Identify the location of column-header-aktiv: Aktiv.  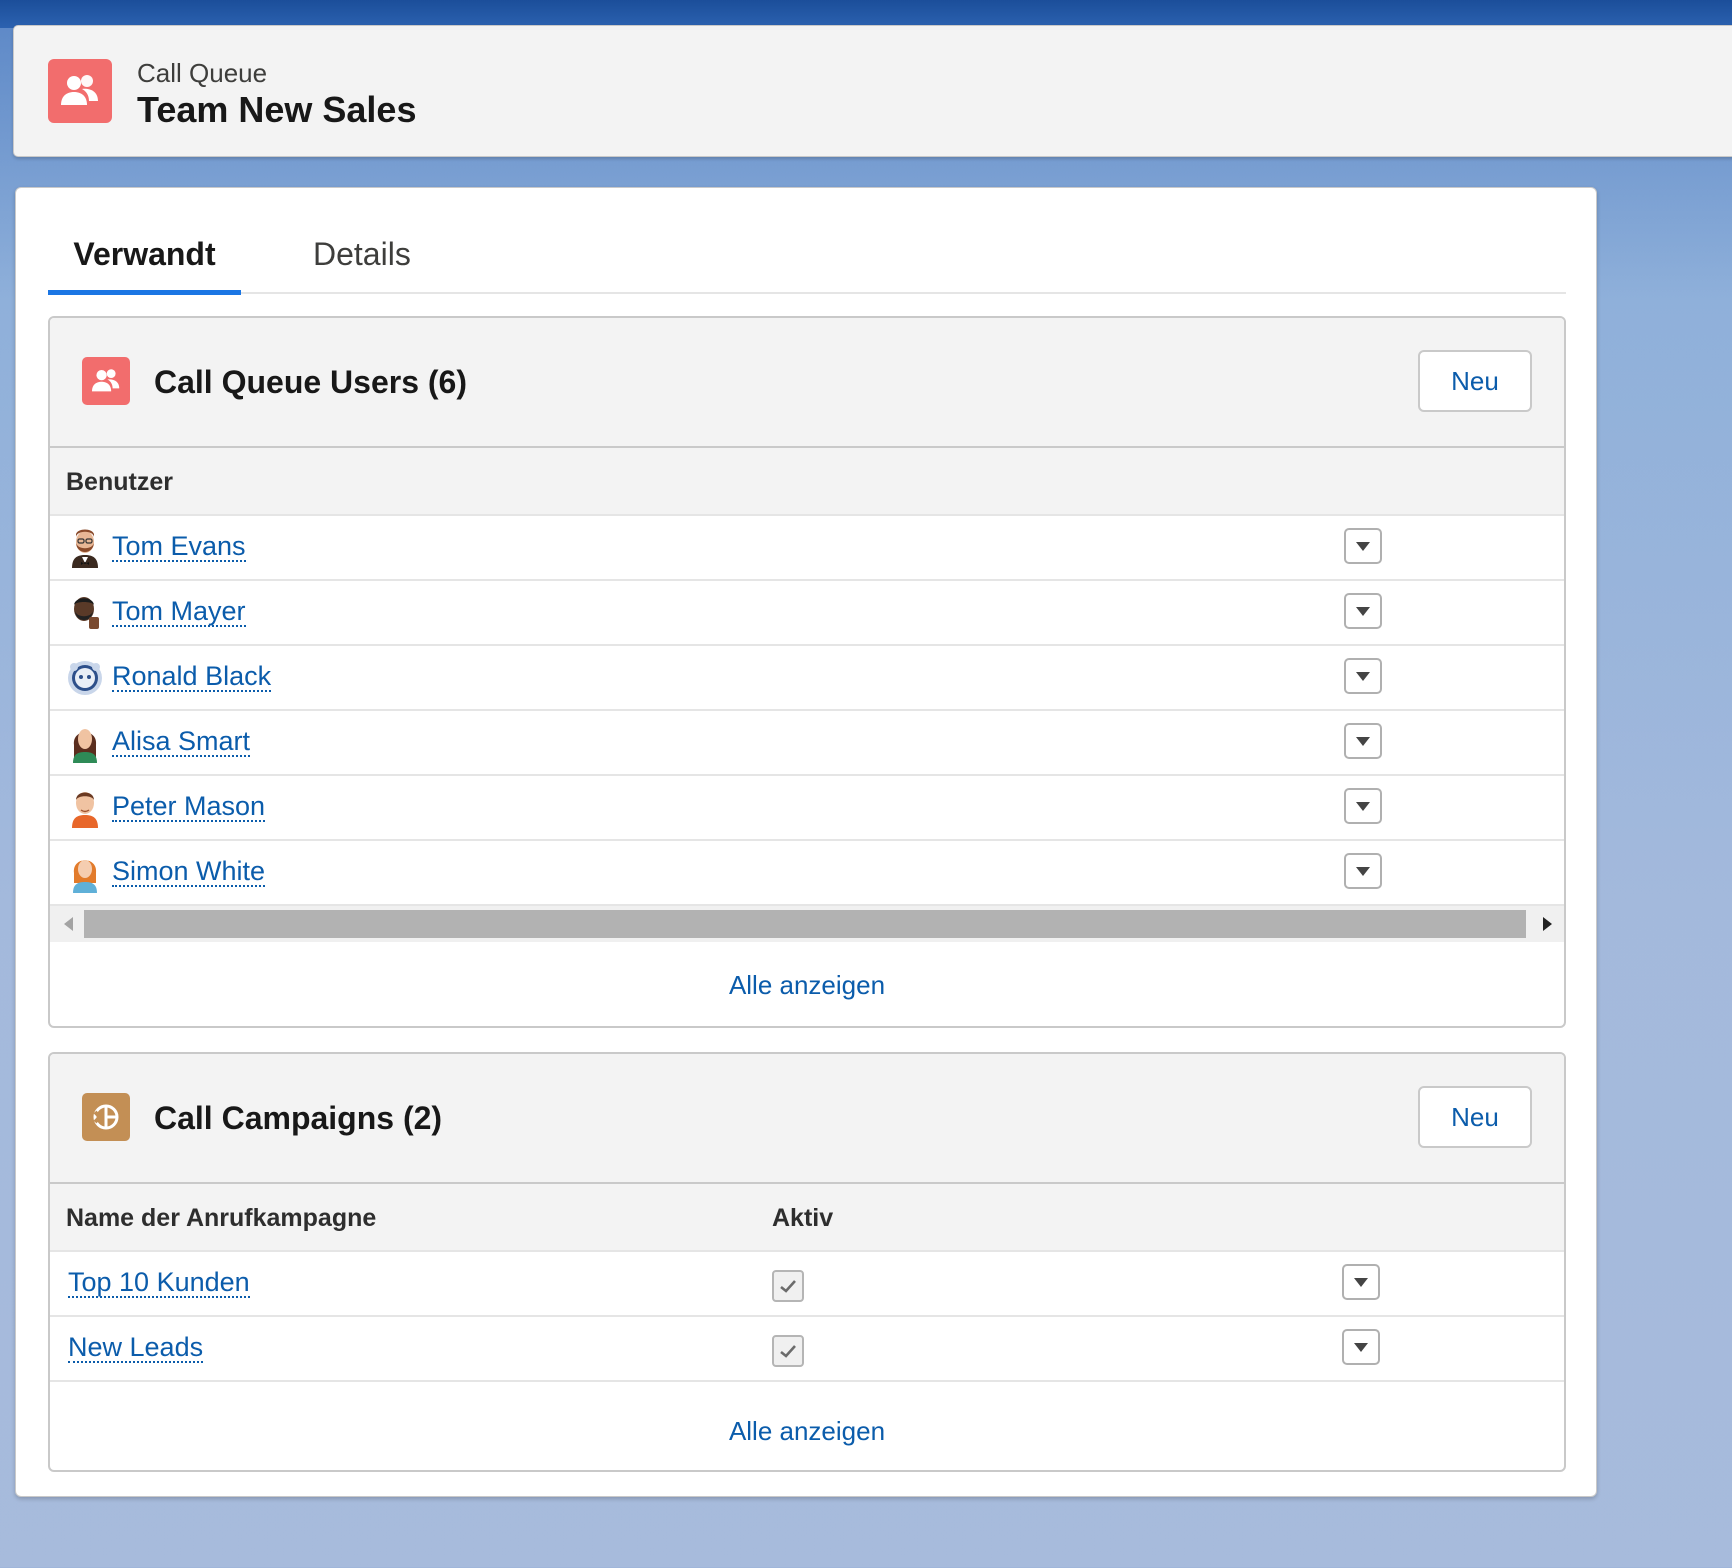
(802, 1218).